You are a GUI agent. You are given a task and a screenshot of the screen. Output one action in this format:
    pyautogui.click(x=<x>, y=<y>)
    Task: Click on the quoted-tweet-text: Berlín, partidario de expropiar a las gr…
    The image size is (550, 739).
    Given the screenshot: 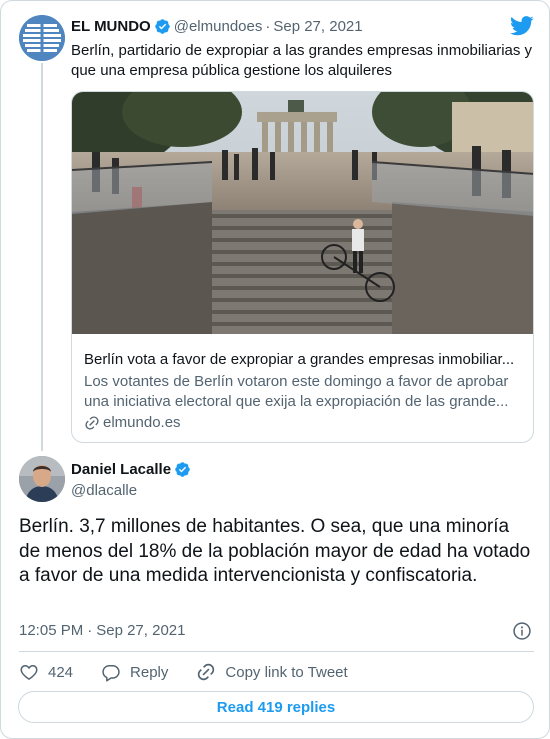 What is the action you would take?
    pyautogui.click(x=302, y=60)
    